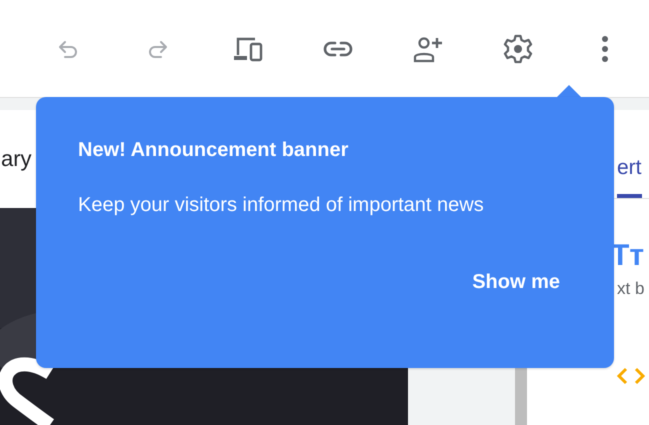 The image size is (649, 425). I want to click on add-person-icon, so click(428, 48).